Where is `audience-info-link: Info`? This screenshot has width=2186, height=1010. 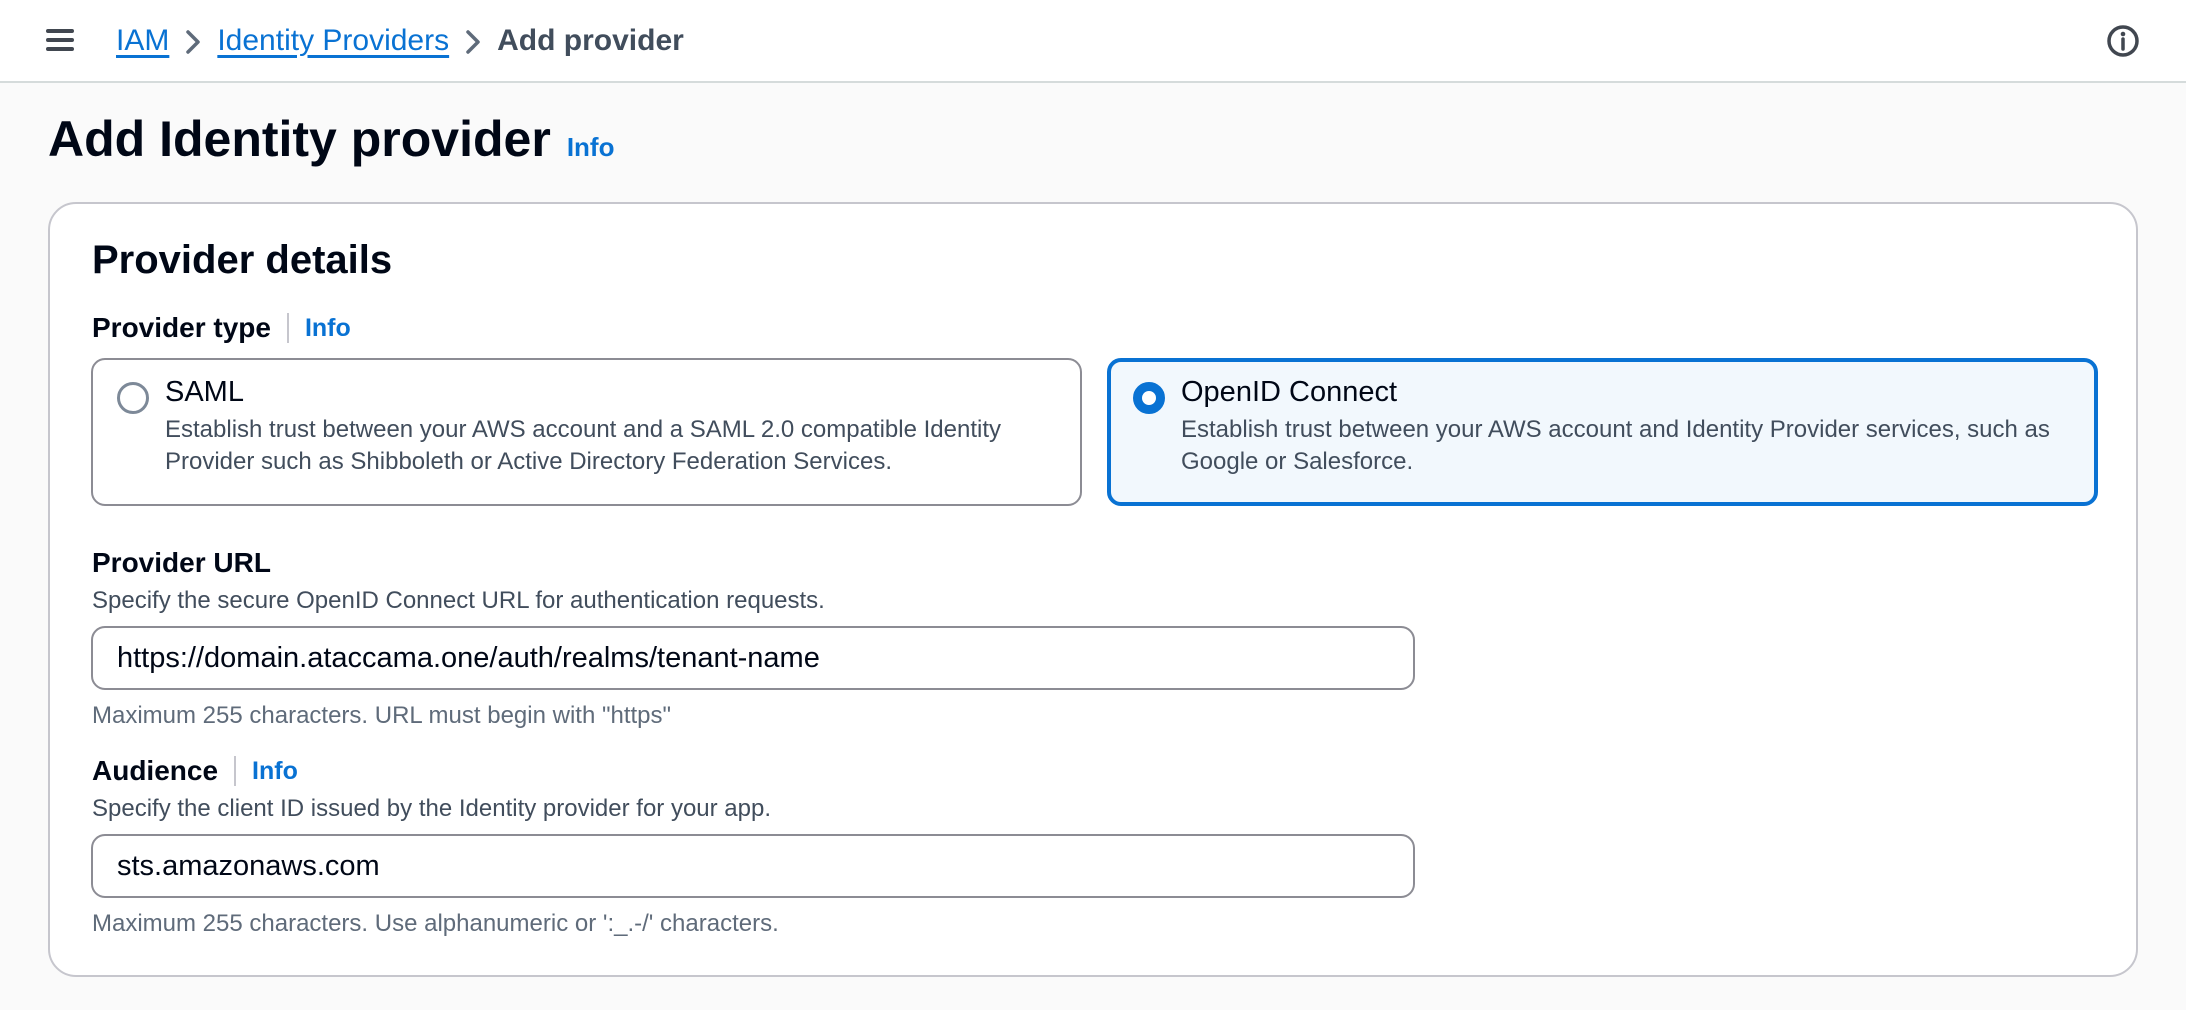 audience-info-link: Info is located at coordinates (275, 771).